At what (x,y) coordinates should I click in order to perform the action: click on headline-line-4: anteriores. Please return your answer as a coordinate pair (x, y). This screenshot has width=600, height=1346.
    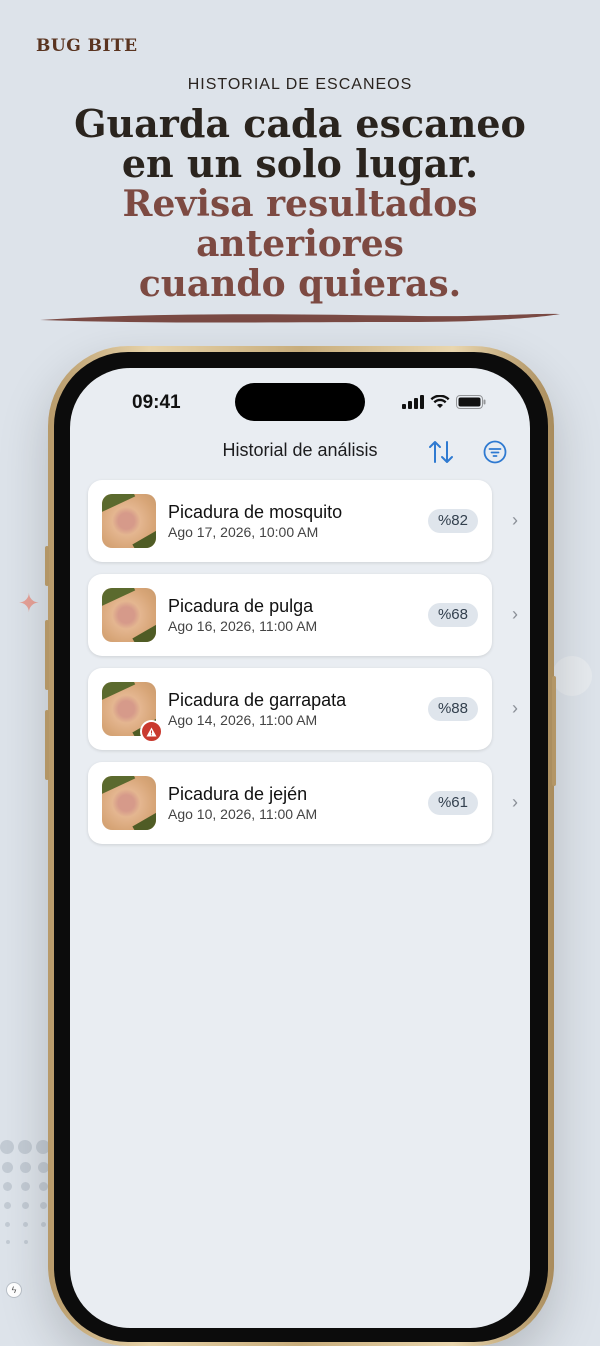
    Looking at the image, I should click on (300, 244).